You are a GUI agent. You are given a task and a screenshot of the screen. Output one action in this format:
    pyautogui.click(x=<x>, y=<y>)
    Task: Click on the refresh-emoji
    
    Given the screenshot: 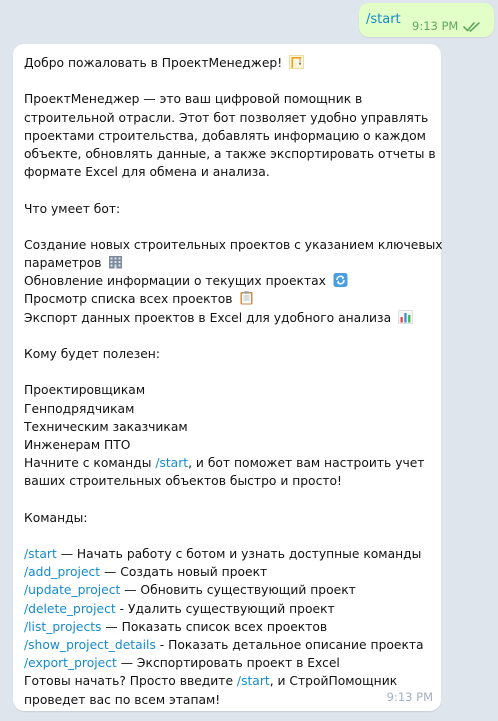 What is the action you would take?
    pyautogui.click(x=340, y=280)
    